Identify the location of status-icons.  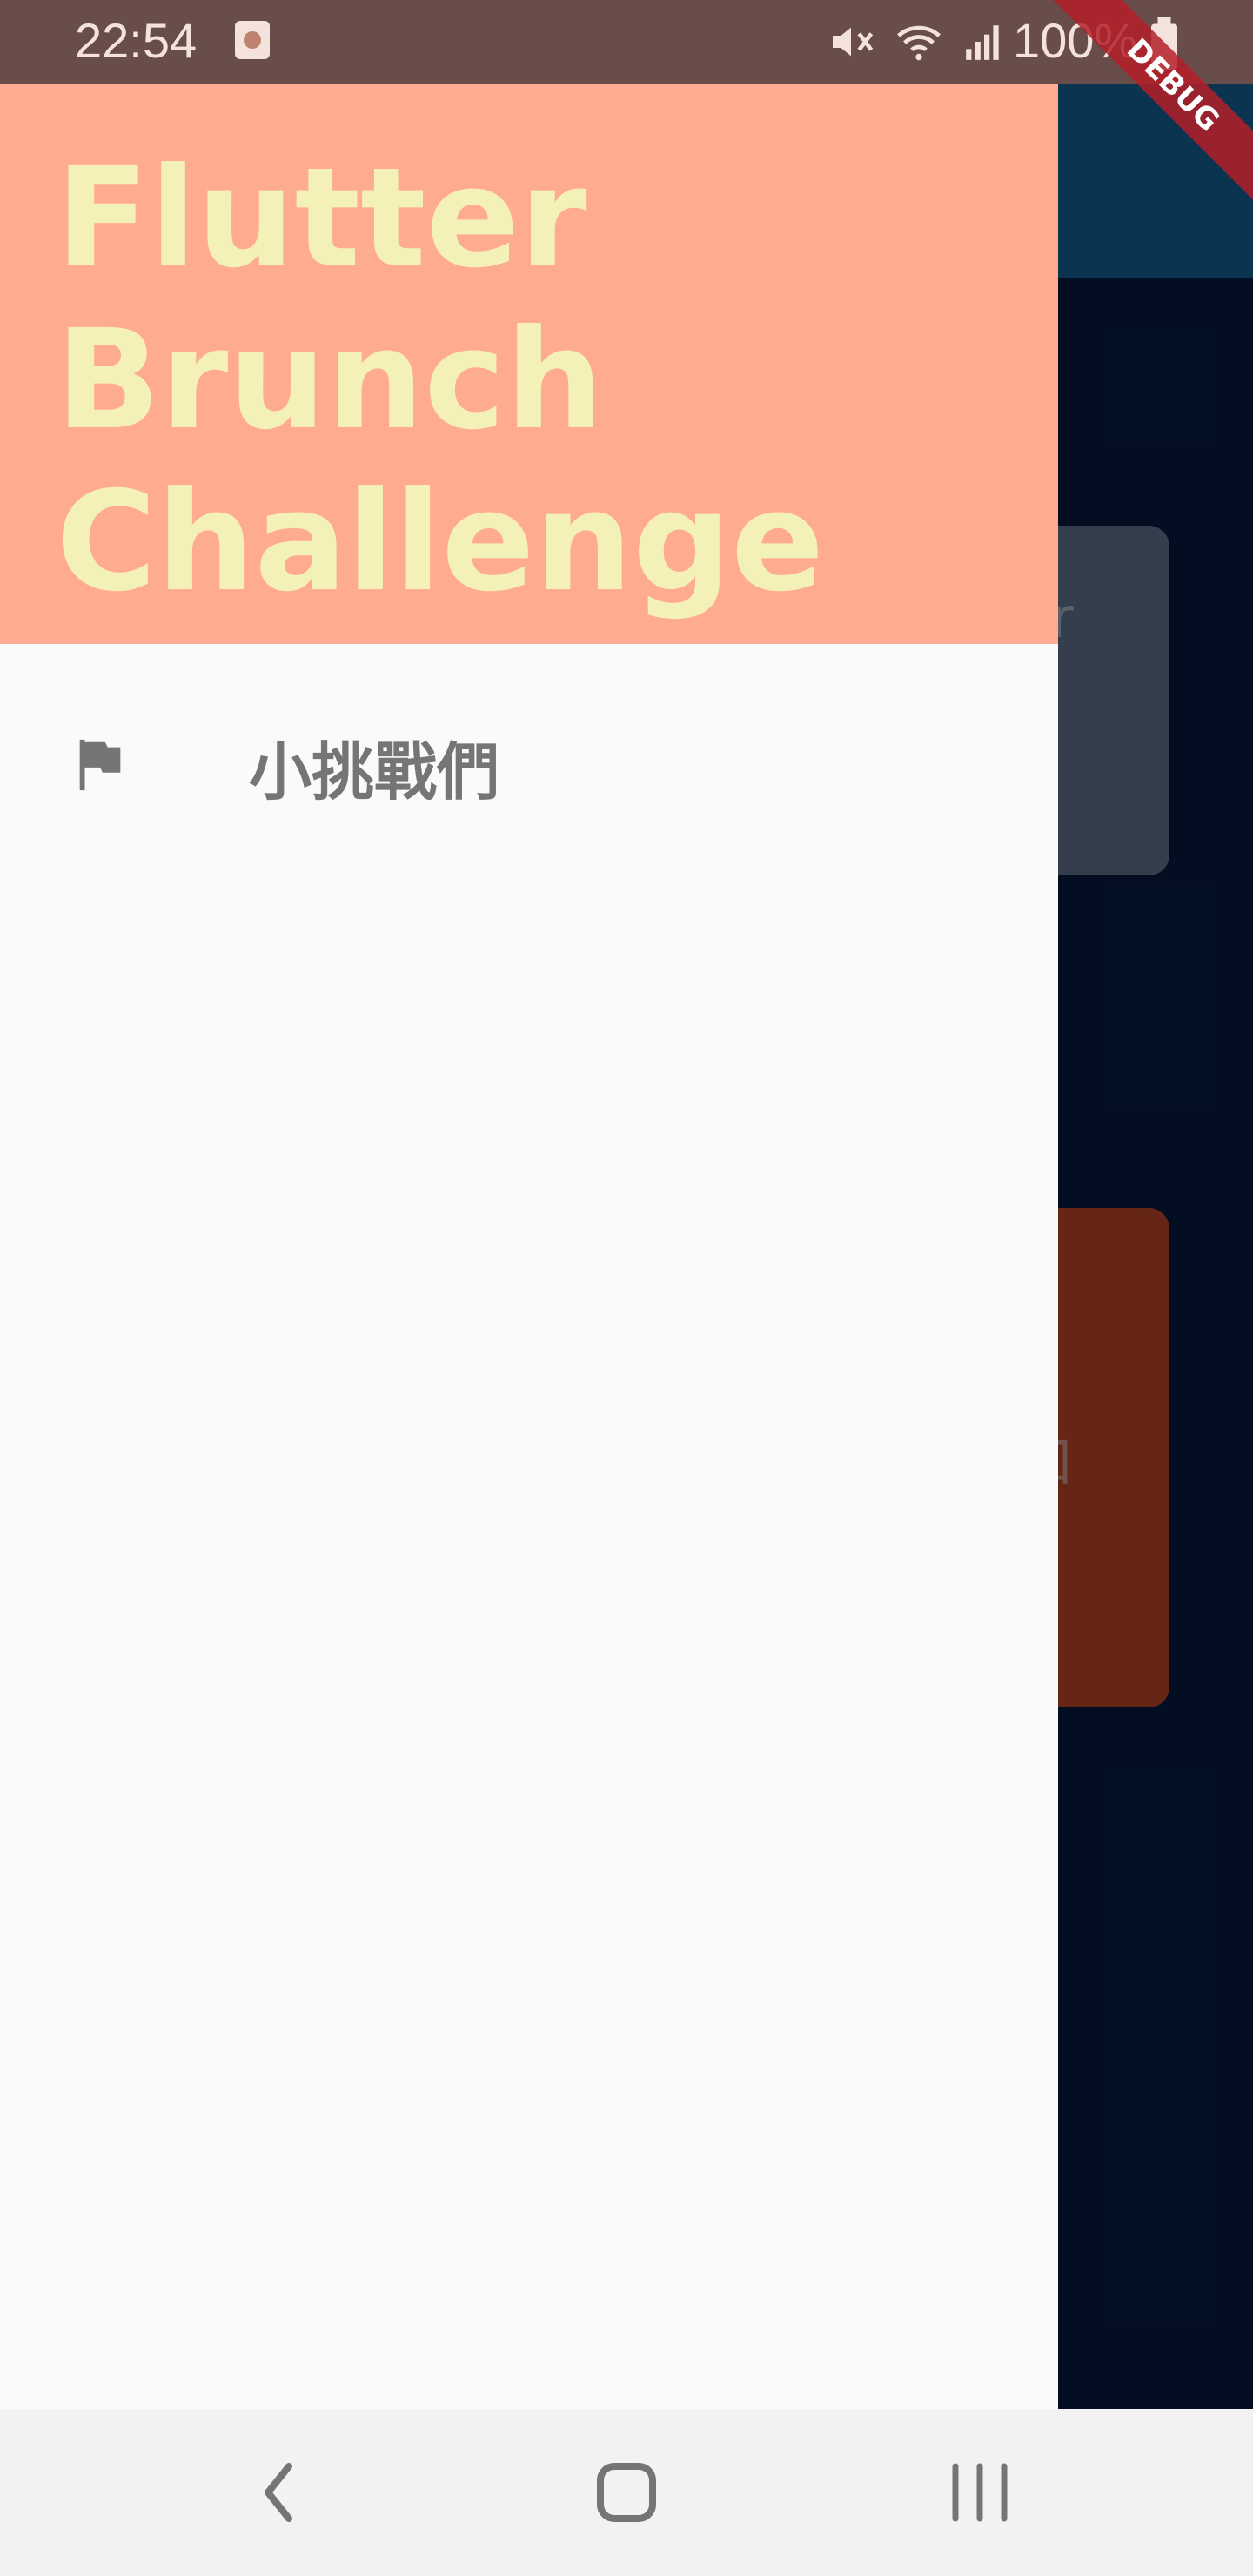
(916, 42).